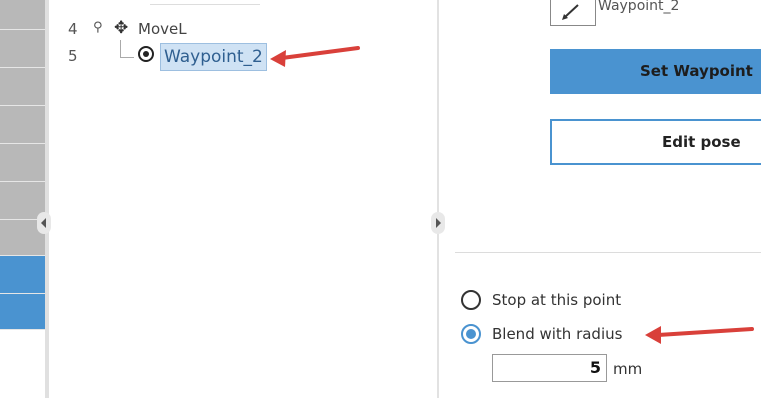  Describe the element at coordinates (213, 57) in the screenshot. I see `waypoint-node-label: Waypoint_2` at that location.